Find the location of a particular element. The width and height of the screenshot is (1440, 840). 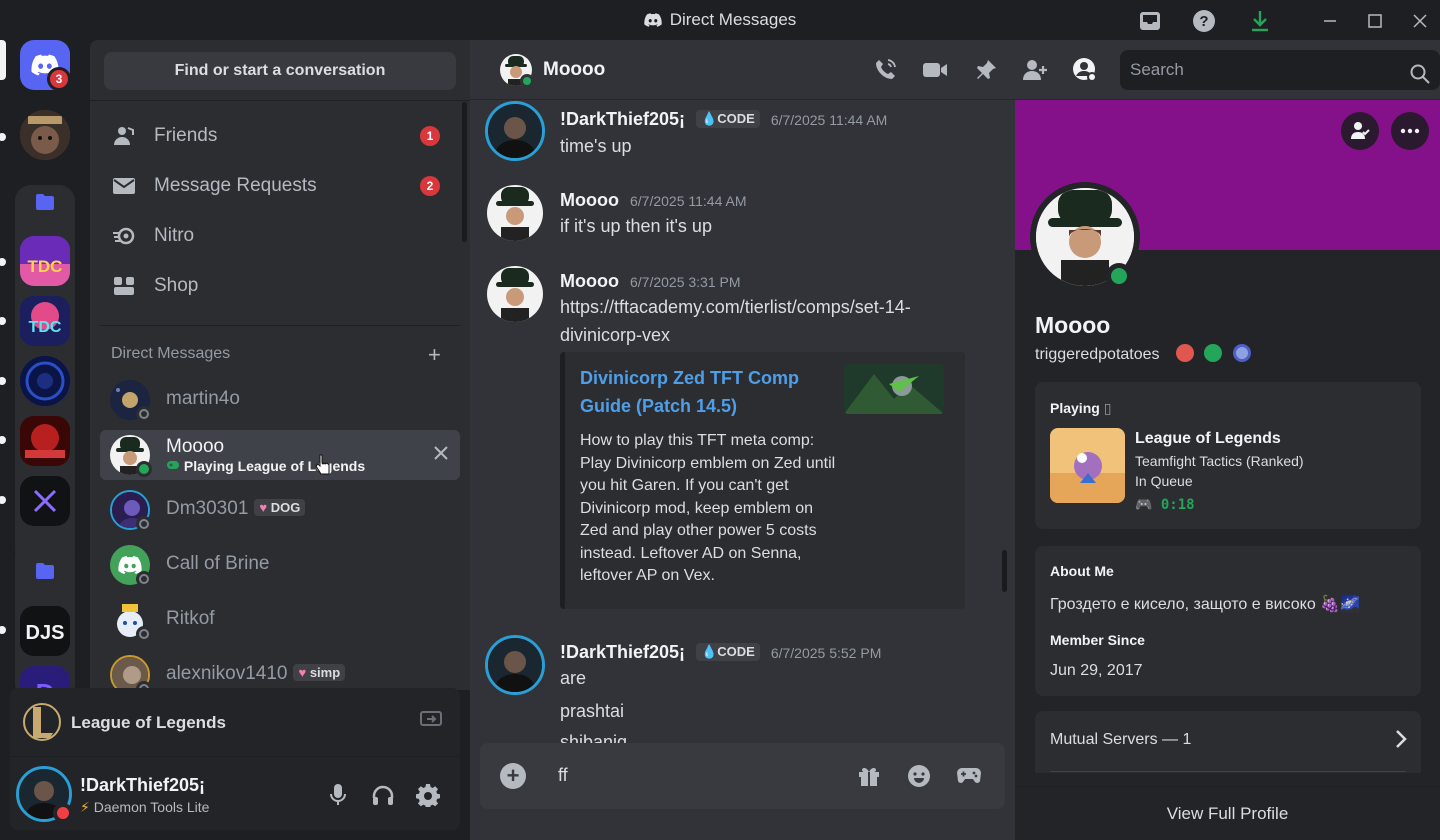

message-text: time's up is located at coordinates (596, 146).